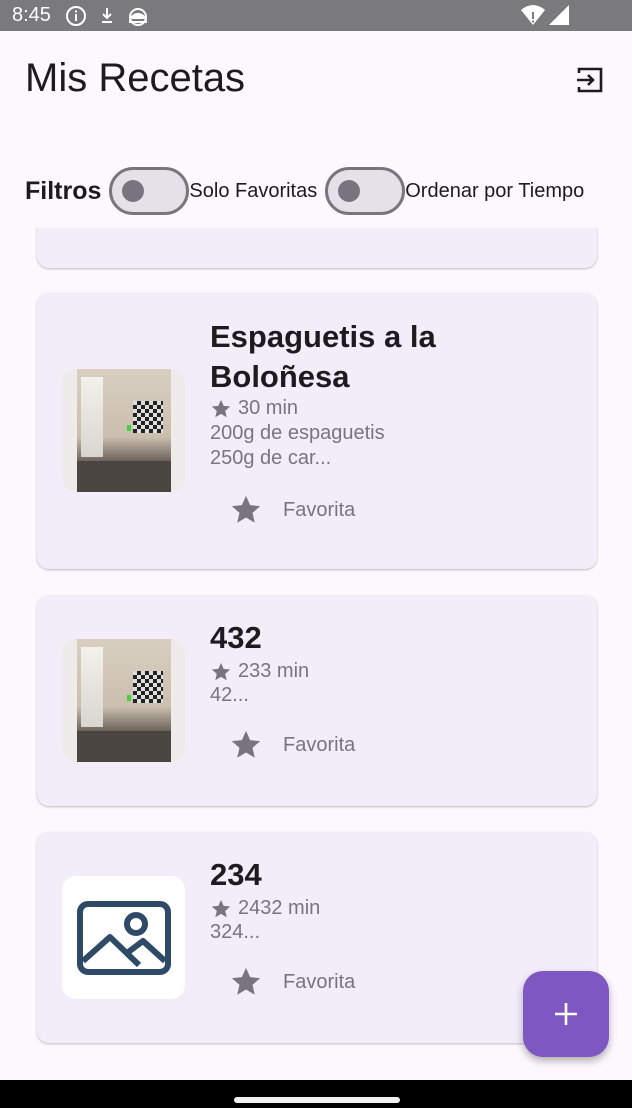  Describe the element at coordinates (75, 15) in the screenshot. I see `info-icon` at that location.